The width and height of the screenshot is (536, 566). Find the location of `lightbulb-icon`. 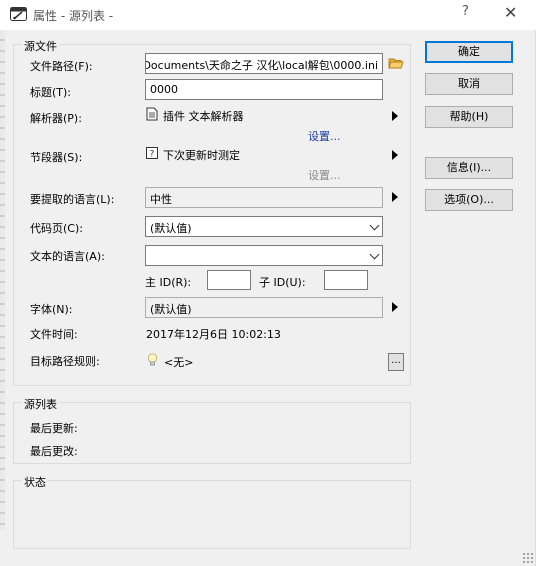

lightbulb-icon is located at coordinates (152, 359).